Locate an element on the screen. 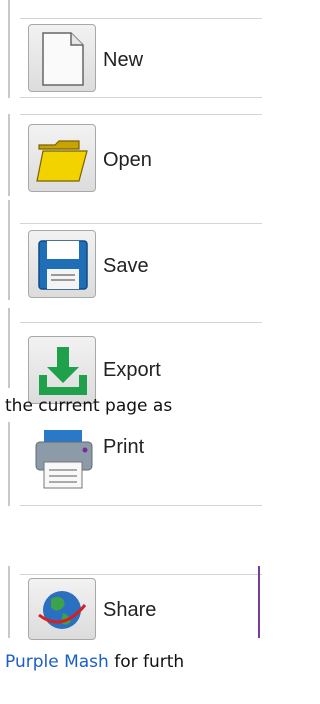  new-document-icon is located at coordinates (63, 59).